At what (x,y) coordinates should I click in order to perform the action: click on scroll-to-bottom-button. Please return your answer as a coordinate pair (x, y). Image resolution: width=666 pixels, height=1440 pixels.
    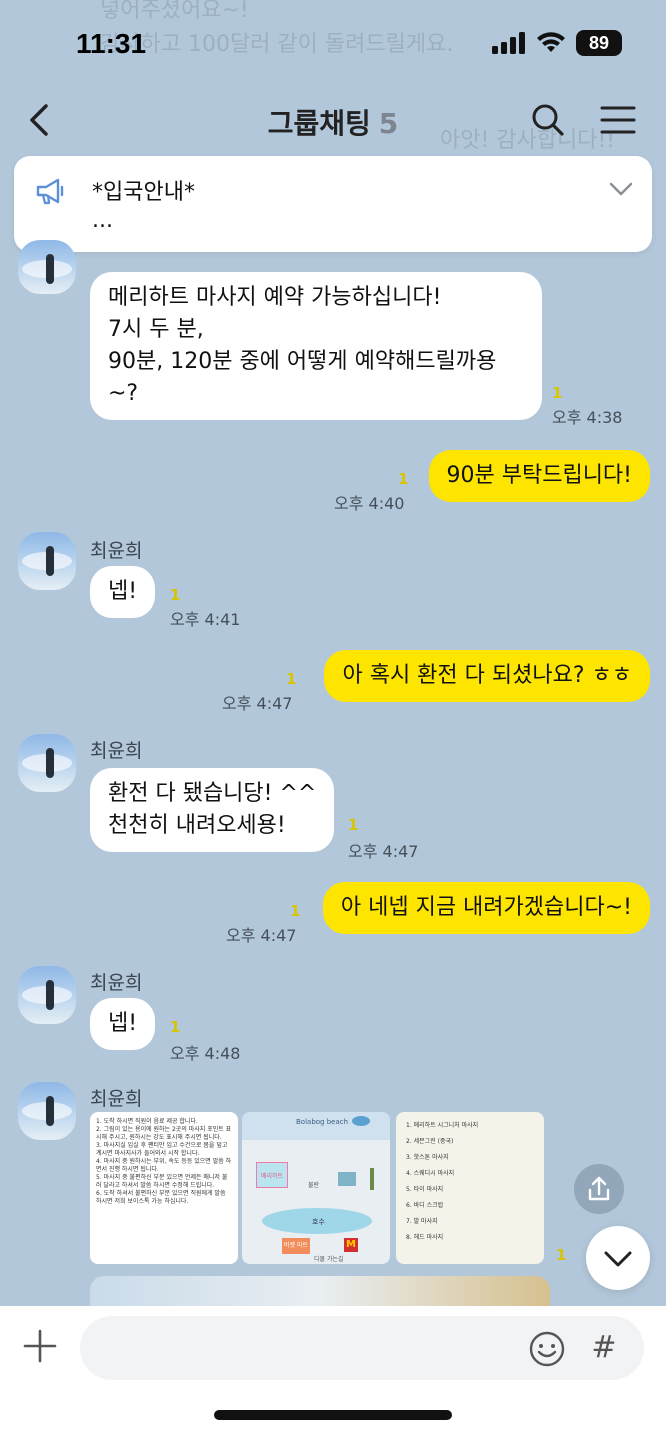
    Looking at the image, I should click on (618, 1258).